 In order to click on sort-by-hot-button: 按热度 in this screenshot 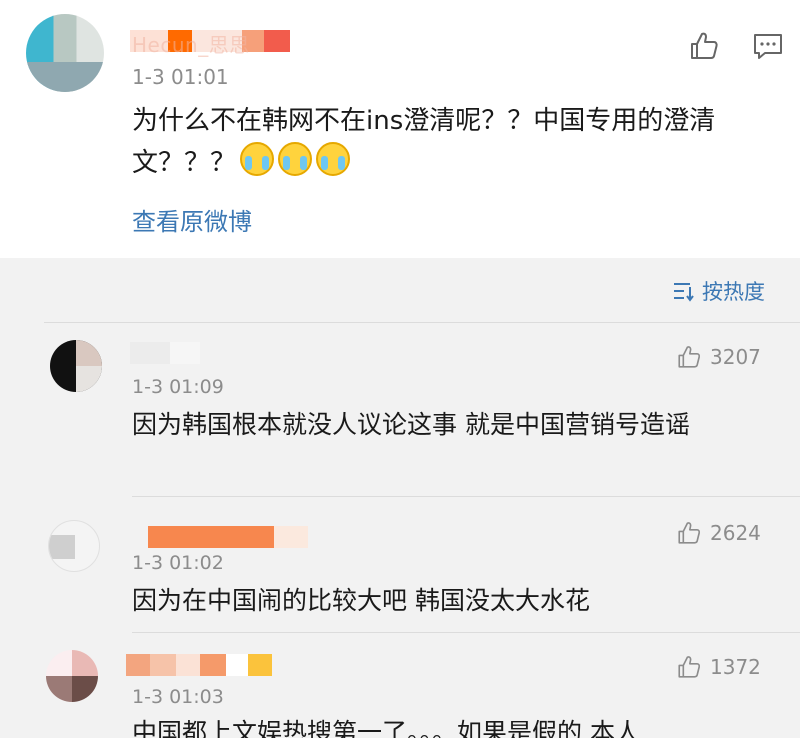, I will do `click(718, 291)`.